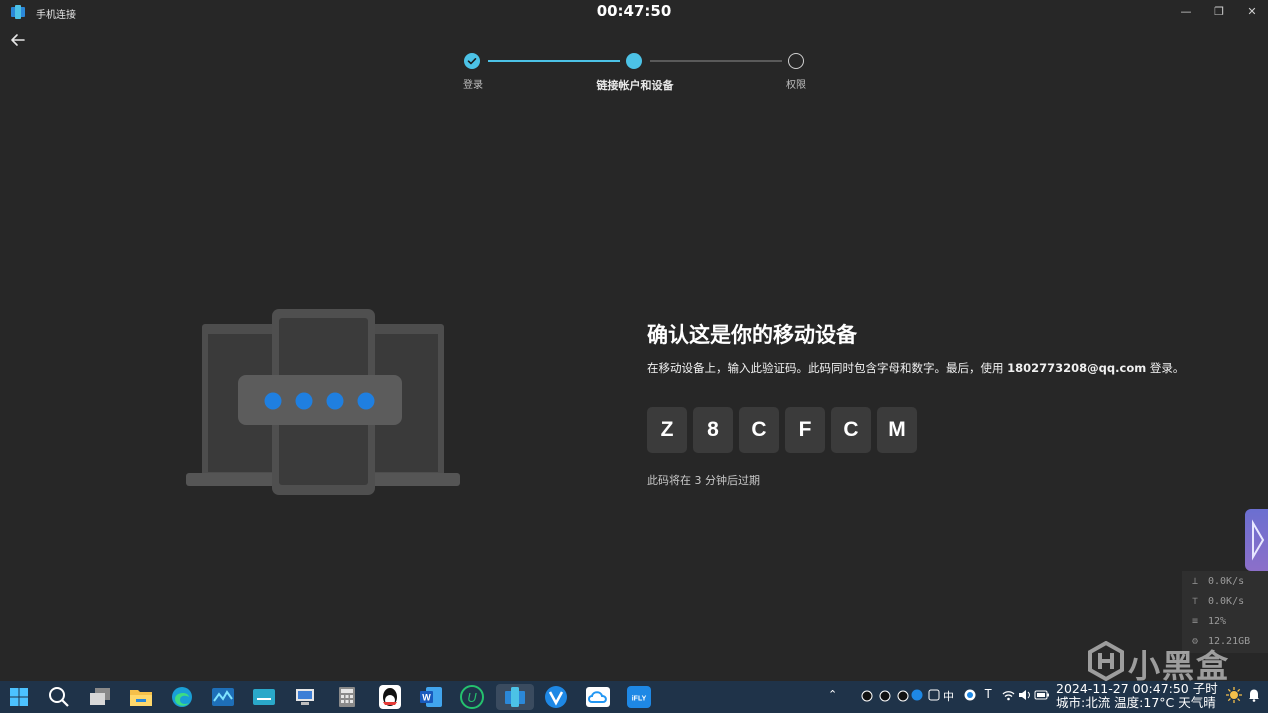 The height and width of the screenshot is (713, 1268). I want to click on keyboard-icon, so click(264, 697).